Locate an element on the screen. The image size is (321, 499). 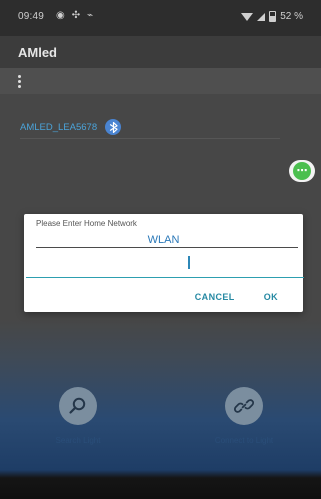
dialog-network-name: WLAN is located at coordinates (163, 240).